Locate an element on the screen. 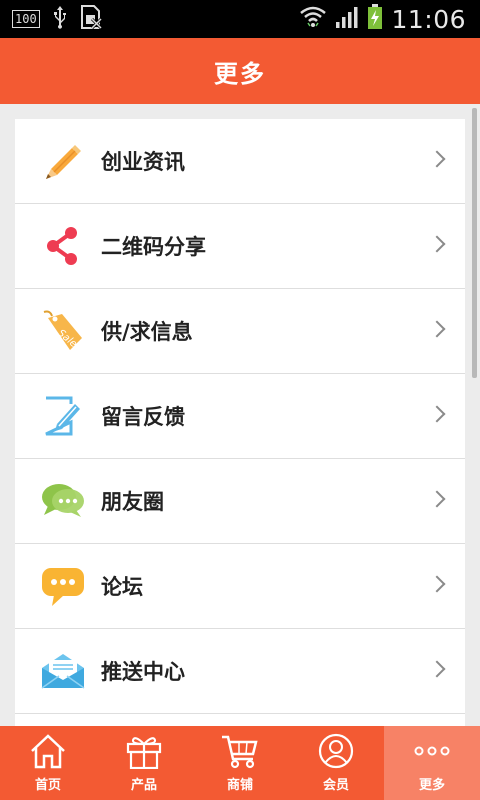 This screenshot has width=480, height=800. nav-tab-shops: 商铺 is located at coordinates (240, 763).